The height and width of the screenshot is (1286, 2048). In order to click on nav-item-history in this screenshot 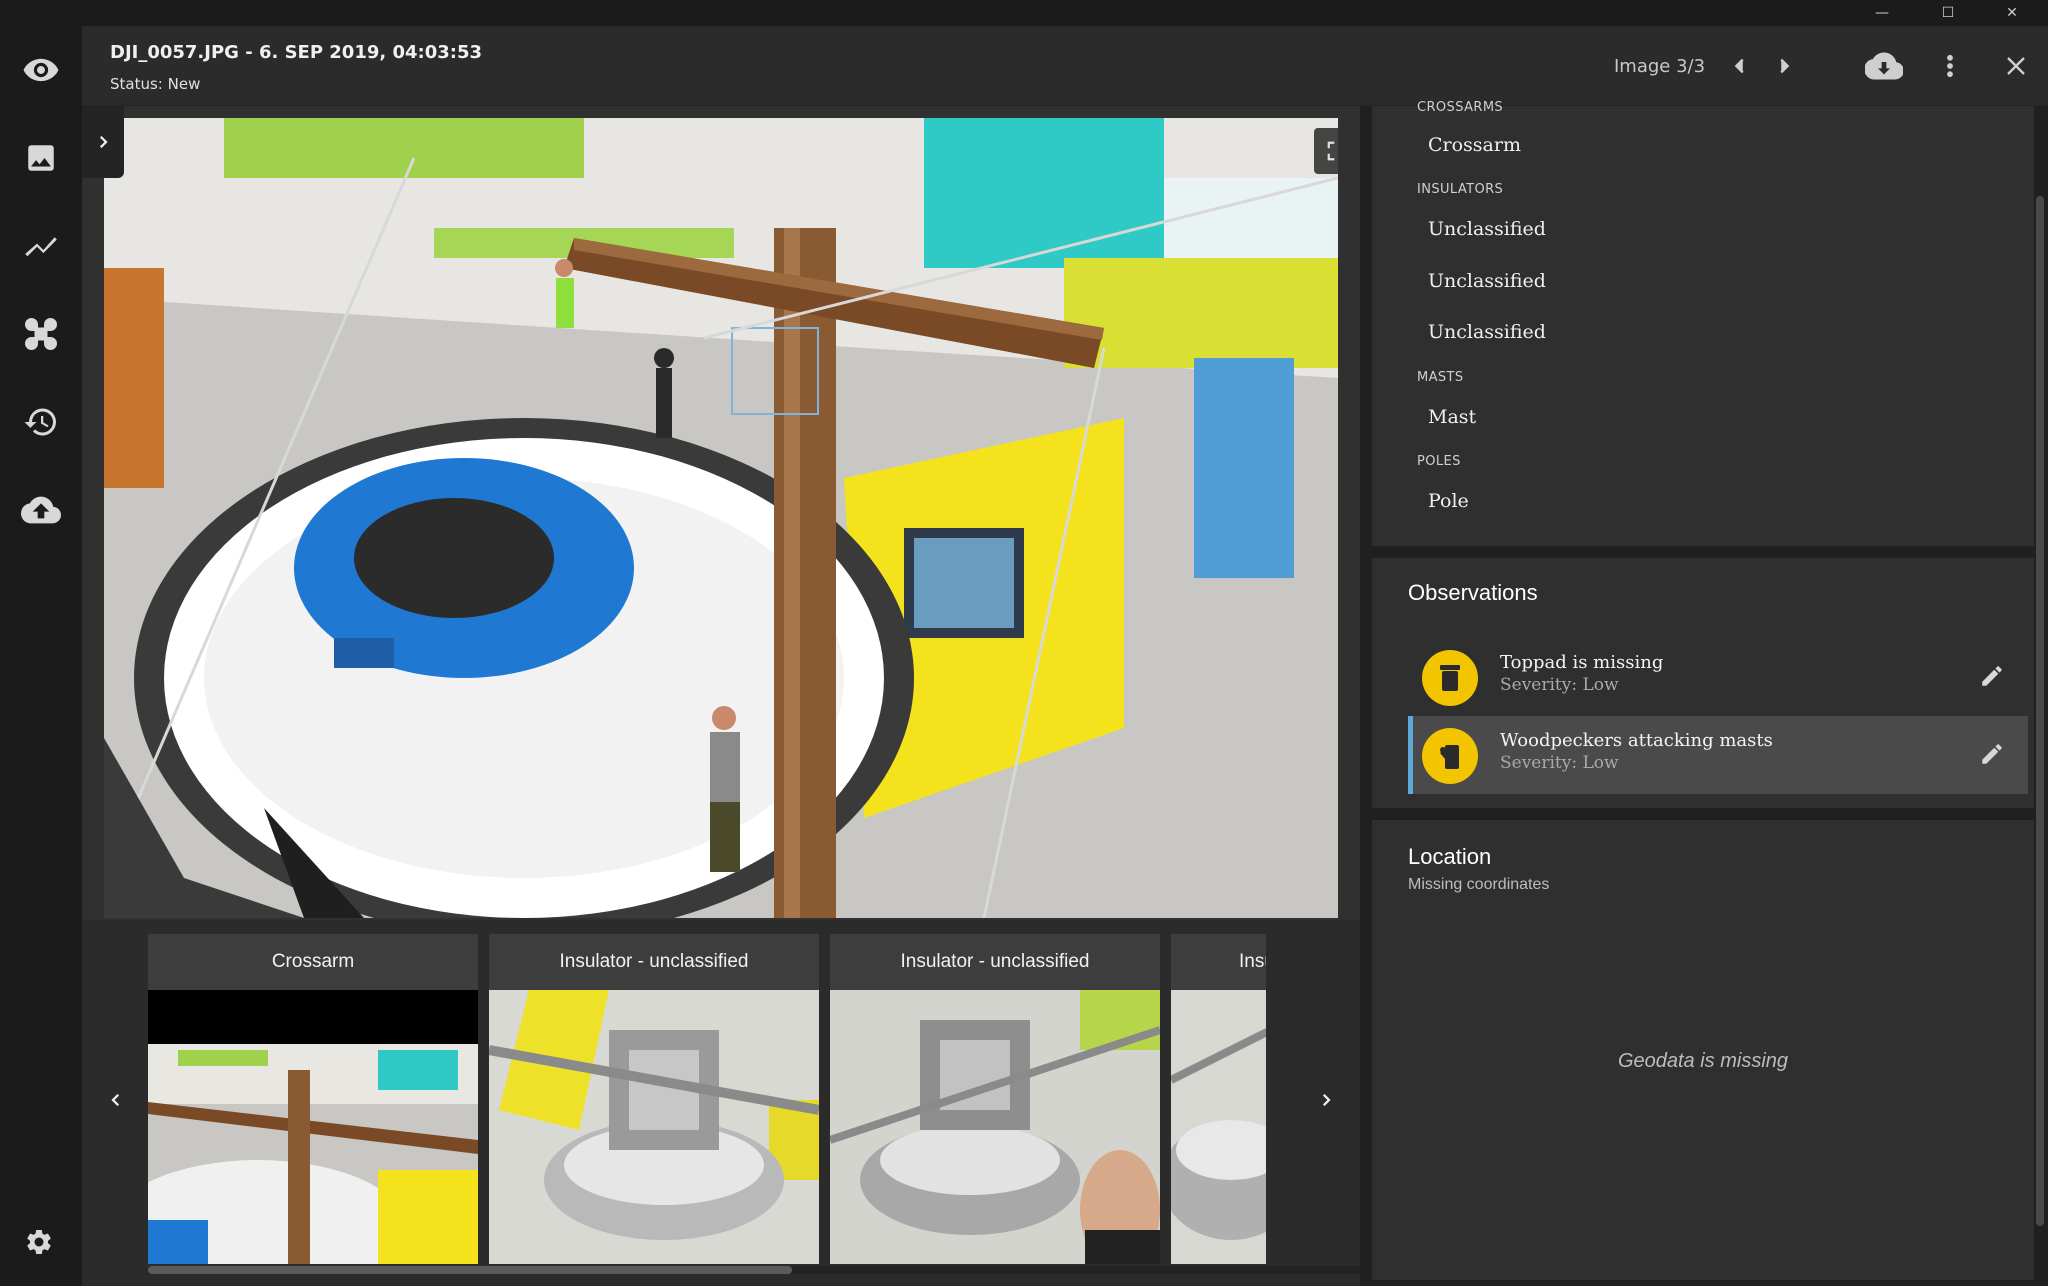, I will do `click(41, 422)`.